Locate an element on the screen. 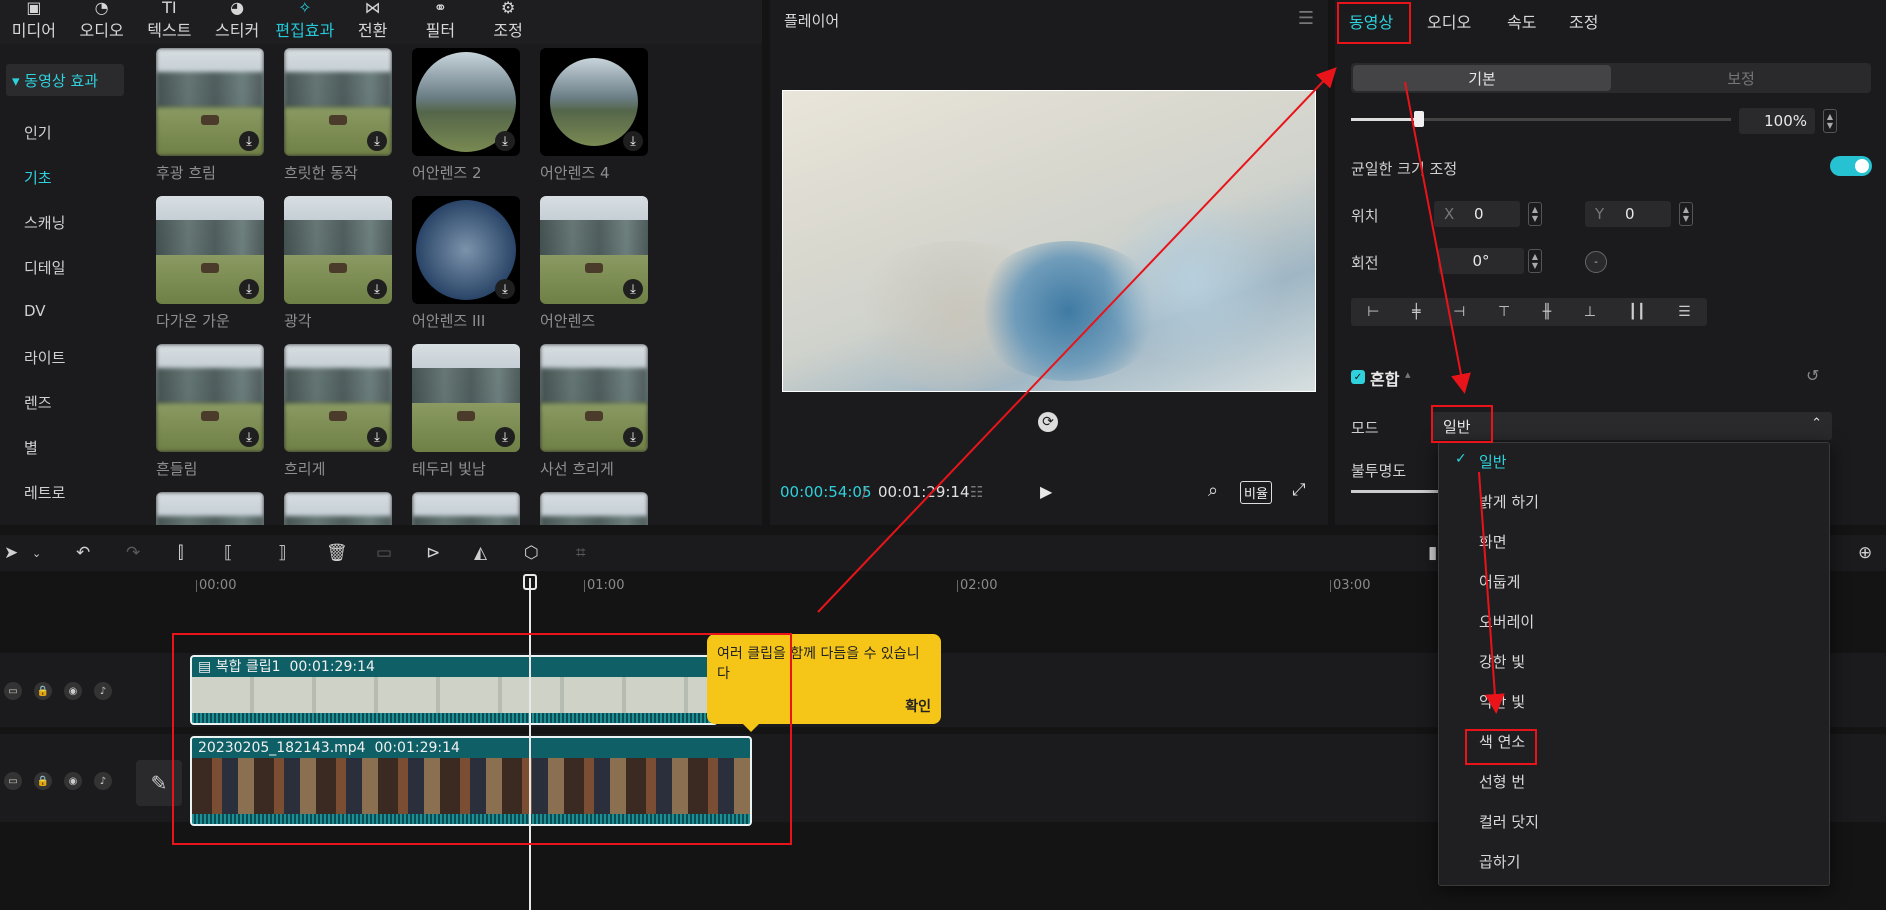 The height and width of the screenshot is (910, 1886). mirror-icon: ◭ is located at coordinates (480, 553).